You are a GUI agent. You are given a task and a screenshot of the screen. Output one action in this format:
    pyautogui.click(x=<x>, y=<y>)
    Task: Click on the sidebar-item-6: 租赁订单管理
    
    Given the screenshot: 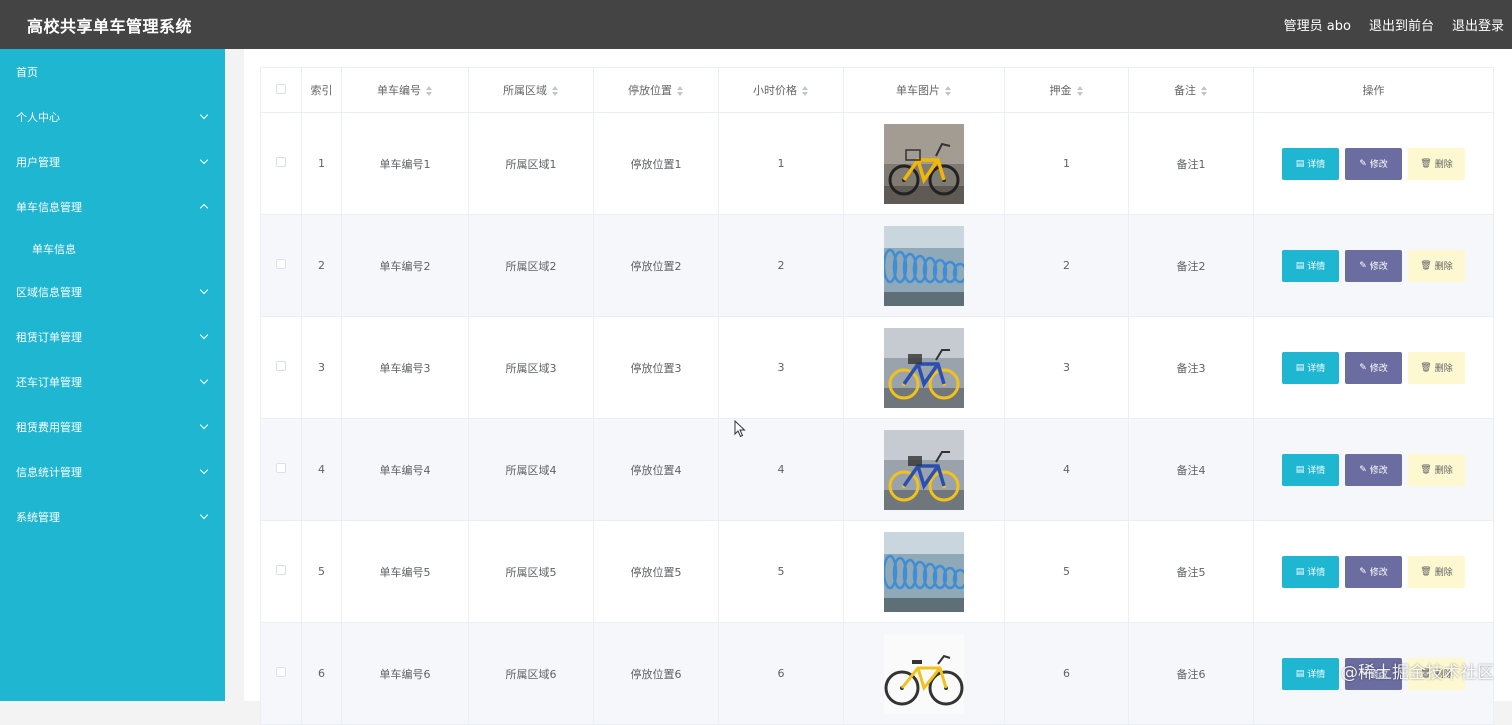 What is the action you would take?
    pyautogui.click(x=112, y=336)
    